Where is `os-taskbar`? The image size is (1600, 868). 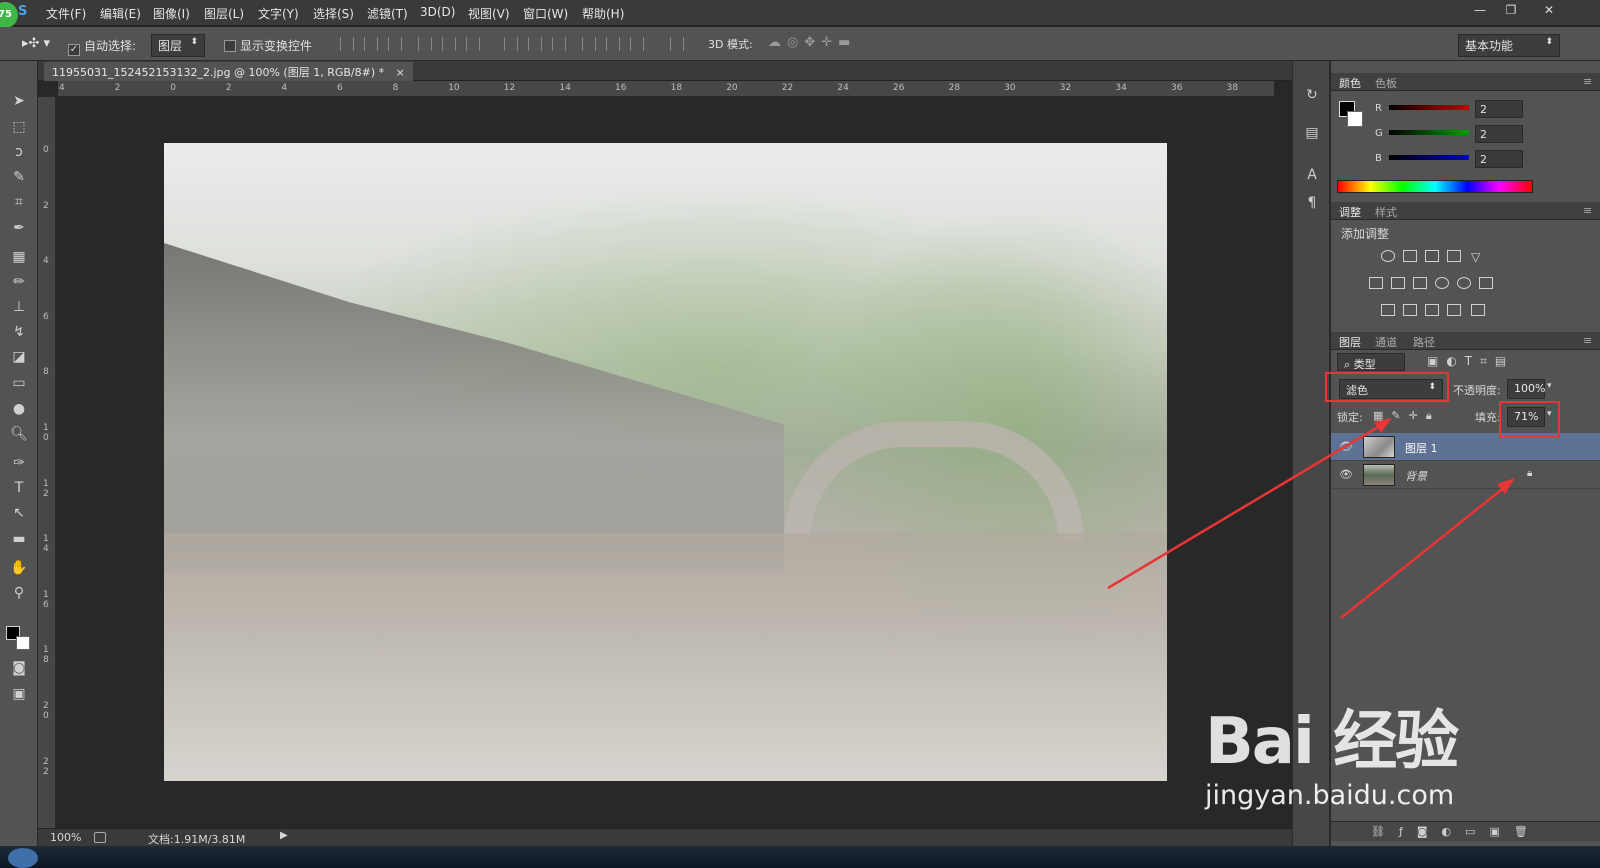 os-taskbar is located at coordinates (800, 857).